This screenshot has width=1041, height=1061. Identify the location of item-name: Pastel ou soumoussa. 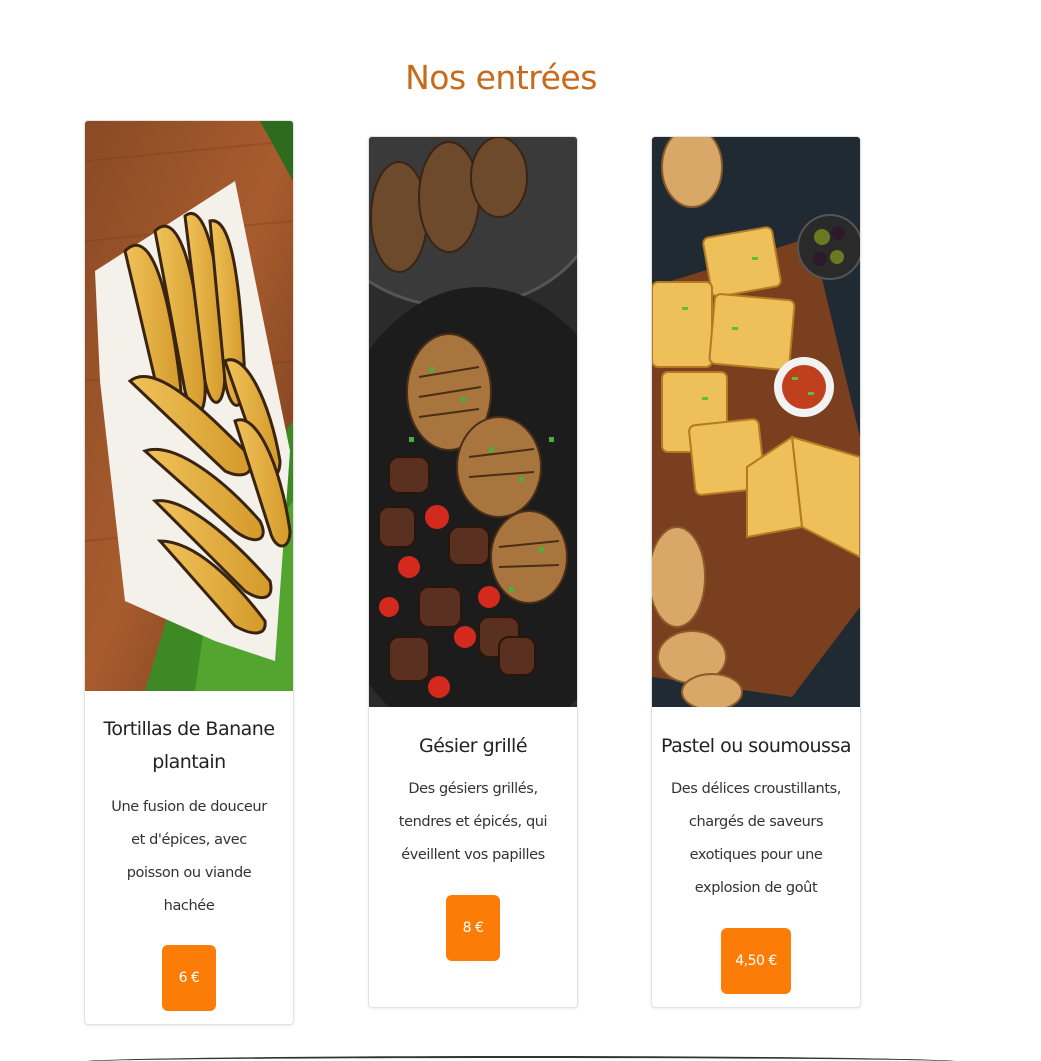
(756, 746).